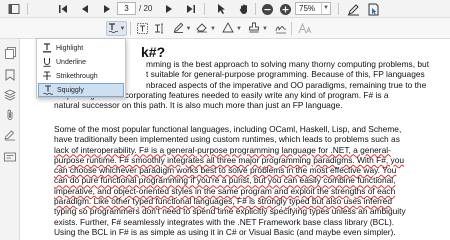 Image resolution: width=450 pixels, height=240 pixels. Describe the element at coordinates (85, 9) in the screenshot. I see `previous-page-icon` at that location.